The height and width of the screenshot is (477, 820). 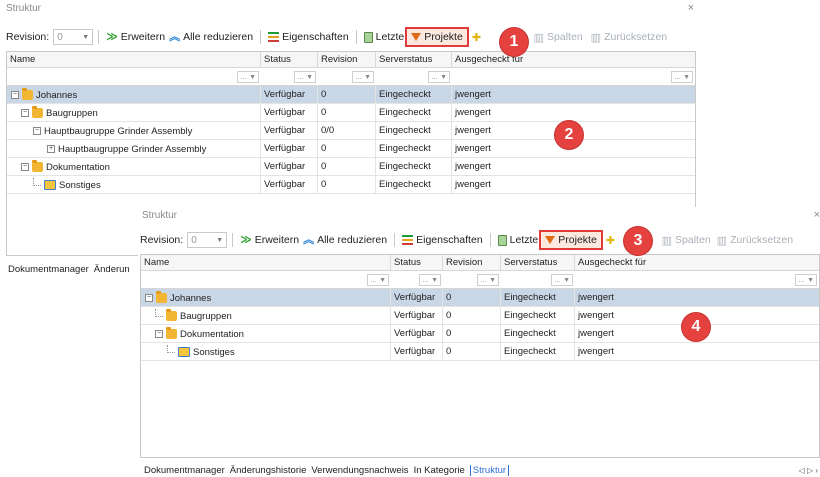 What do you see at coordinates (638, 241) in the screenshot?
I see `callout-badge-3: 3` at bounding box center [638, 241].